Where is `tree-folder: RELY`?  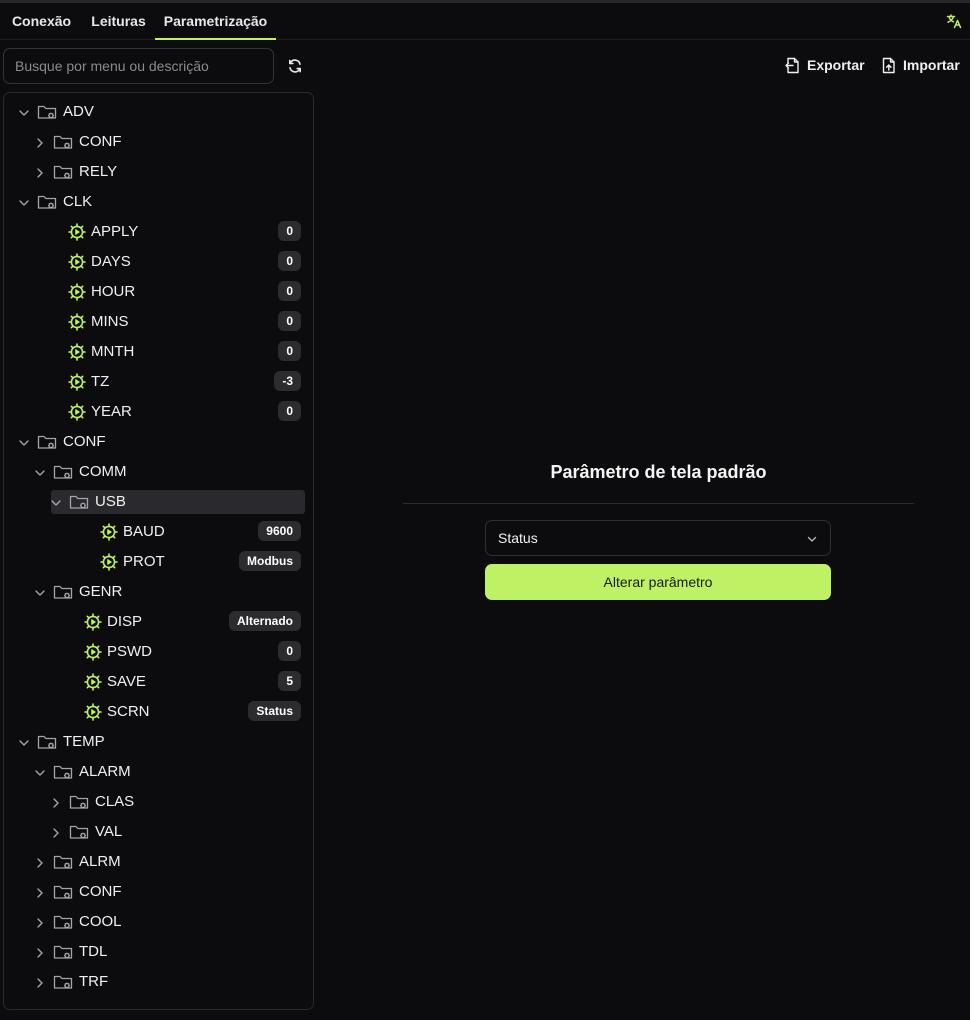 tree-folder: RELY is located at coordinates (158, 172).